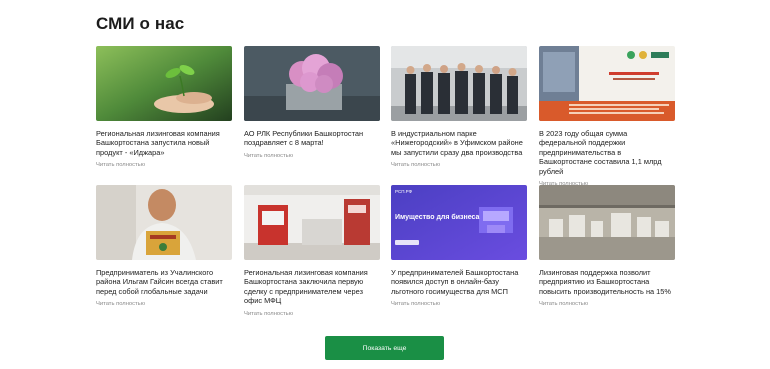 This screenshot has height=369, width=770. Describe the element at coordinates (459, 83) in the screenshot. I see `news-thumbnail-officials` at that location.